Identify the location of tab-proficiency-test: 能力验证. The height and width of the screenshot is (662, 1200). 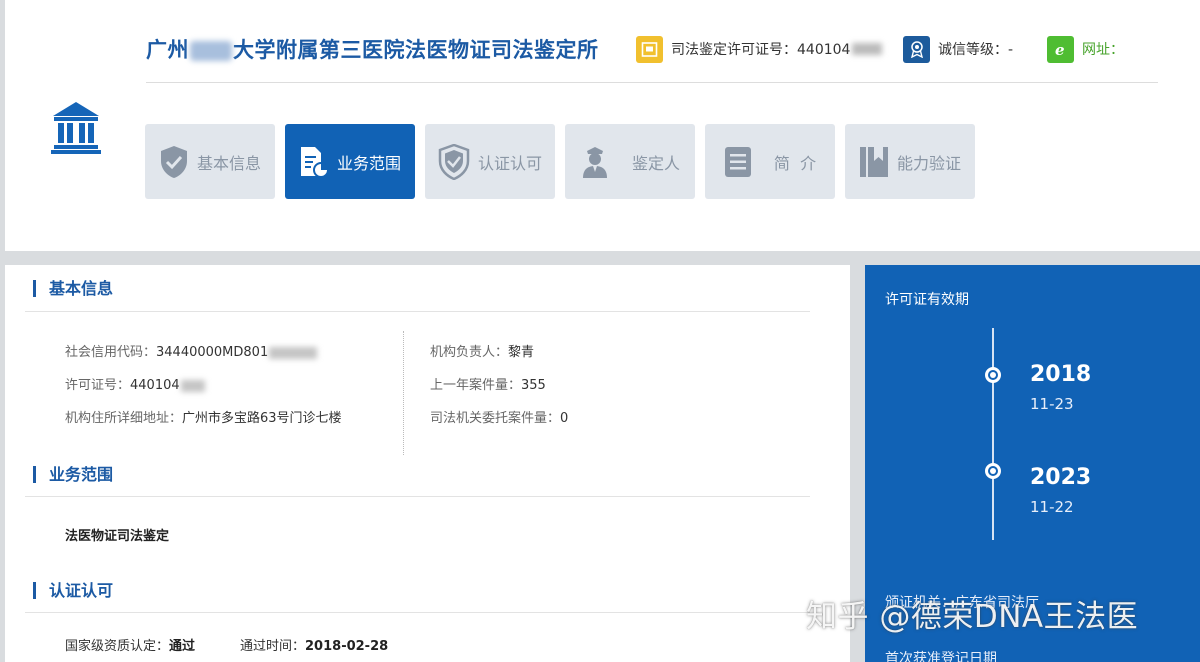
(910, 161).